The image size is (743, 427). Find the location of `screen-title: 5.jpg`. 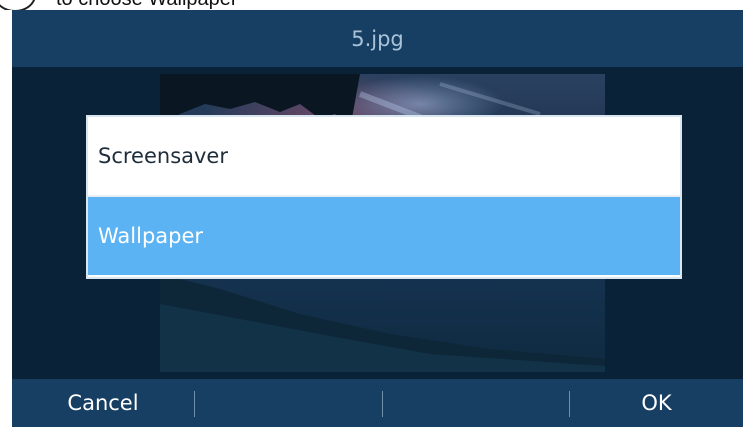

screen-title: 5.jpg is located at coordinates (377, 38).